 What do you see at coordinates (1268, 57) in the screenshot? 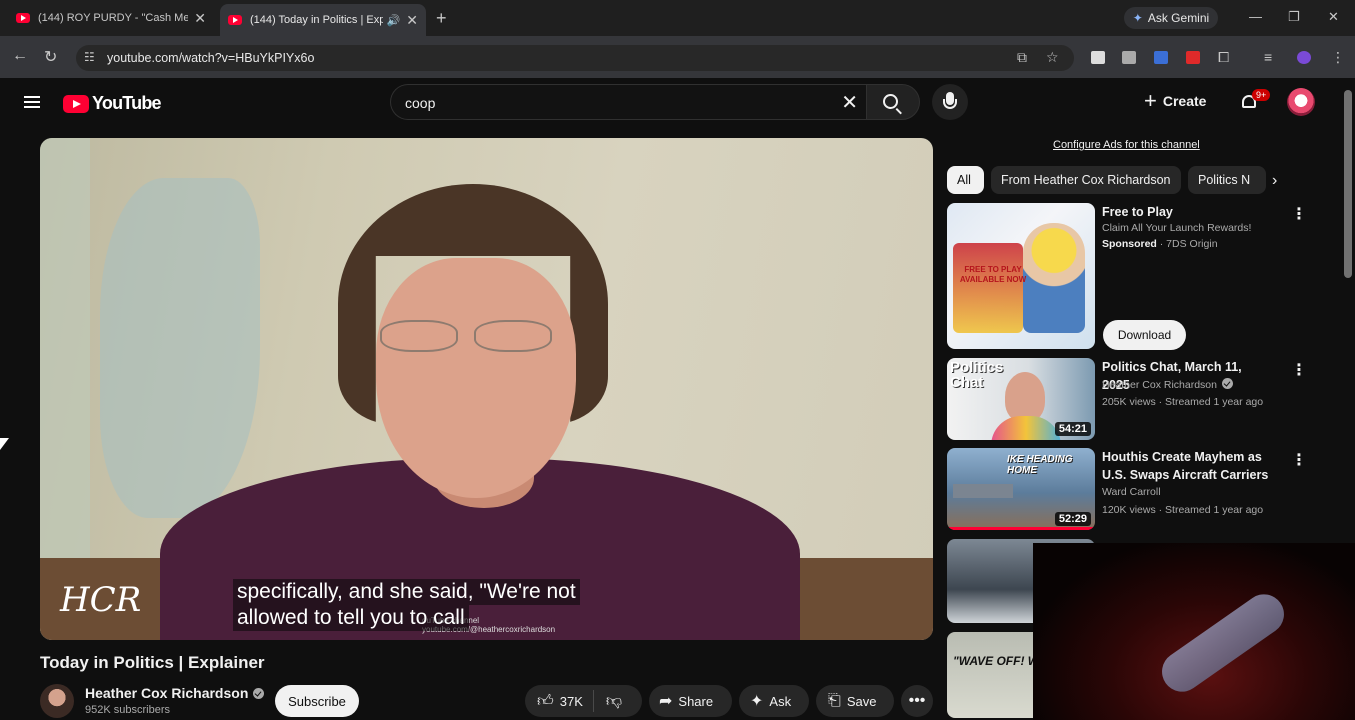
I see `reading-list-icon: ≡` at bounding box center [1268, 57].